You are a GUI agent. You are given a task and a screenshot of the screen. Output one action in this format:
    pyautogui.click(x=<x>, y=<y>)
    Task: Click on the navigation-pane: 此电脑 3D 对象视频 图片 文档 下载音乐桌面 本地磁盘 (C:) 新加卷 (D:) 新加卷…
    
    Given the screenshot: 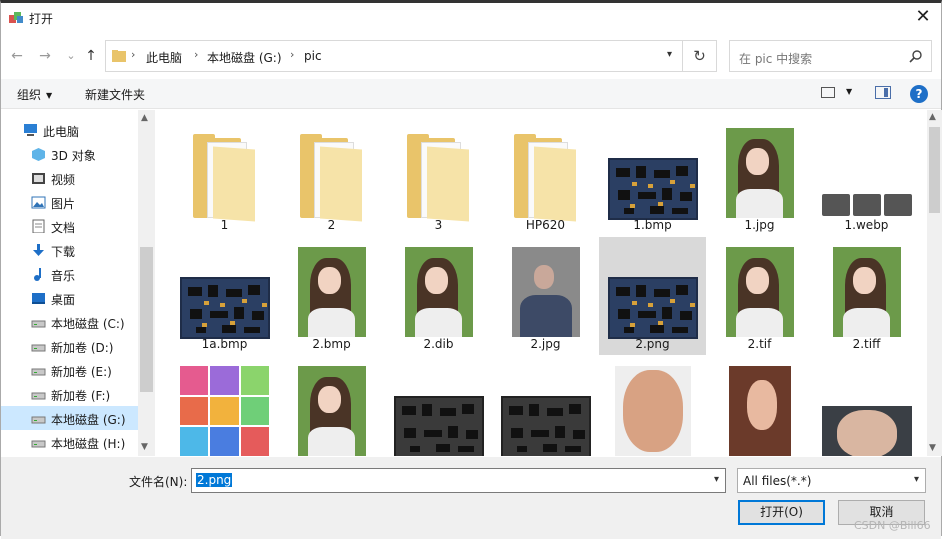 What is the action you would take?
    pyautogui.click(x=78, y=283)
    